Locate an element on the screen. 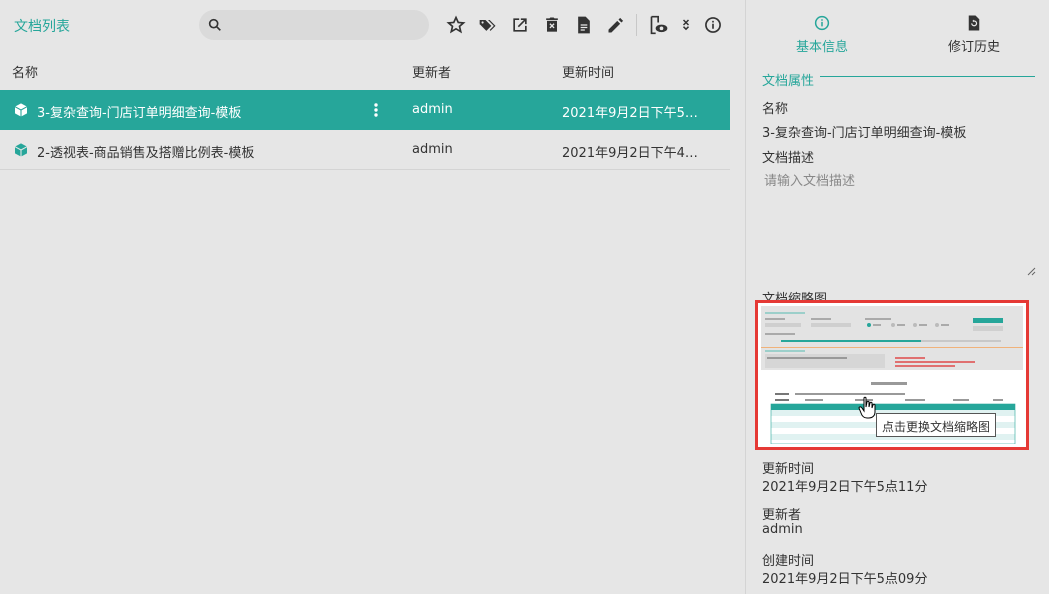  tab-label: 基本信息 is located at coordinates (821, 47).